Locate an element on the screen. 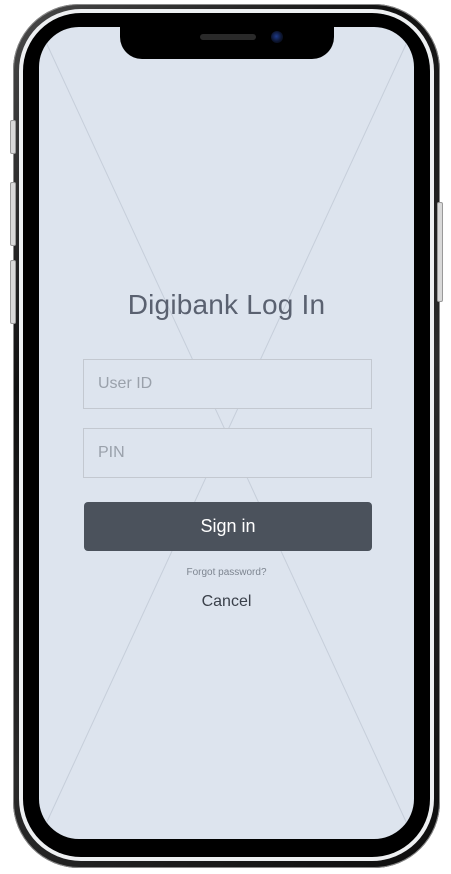 Image resolution: width=451 pixels, height=874 pixels. mute-switch is located at coordinates (13, 137).